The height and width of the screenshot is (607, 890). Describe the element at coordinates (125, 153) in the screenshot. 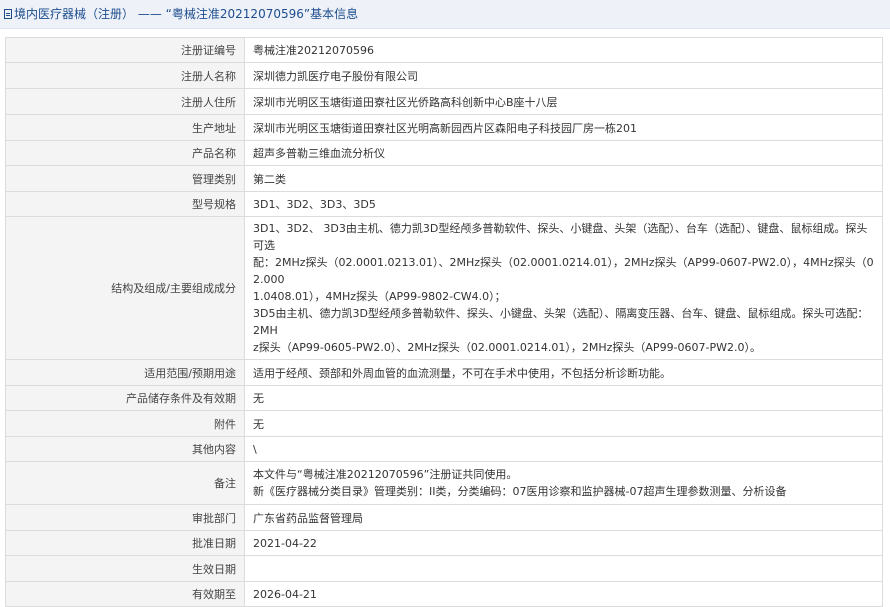

I see `row-label: 产品名称` at that location.